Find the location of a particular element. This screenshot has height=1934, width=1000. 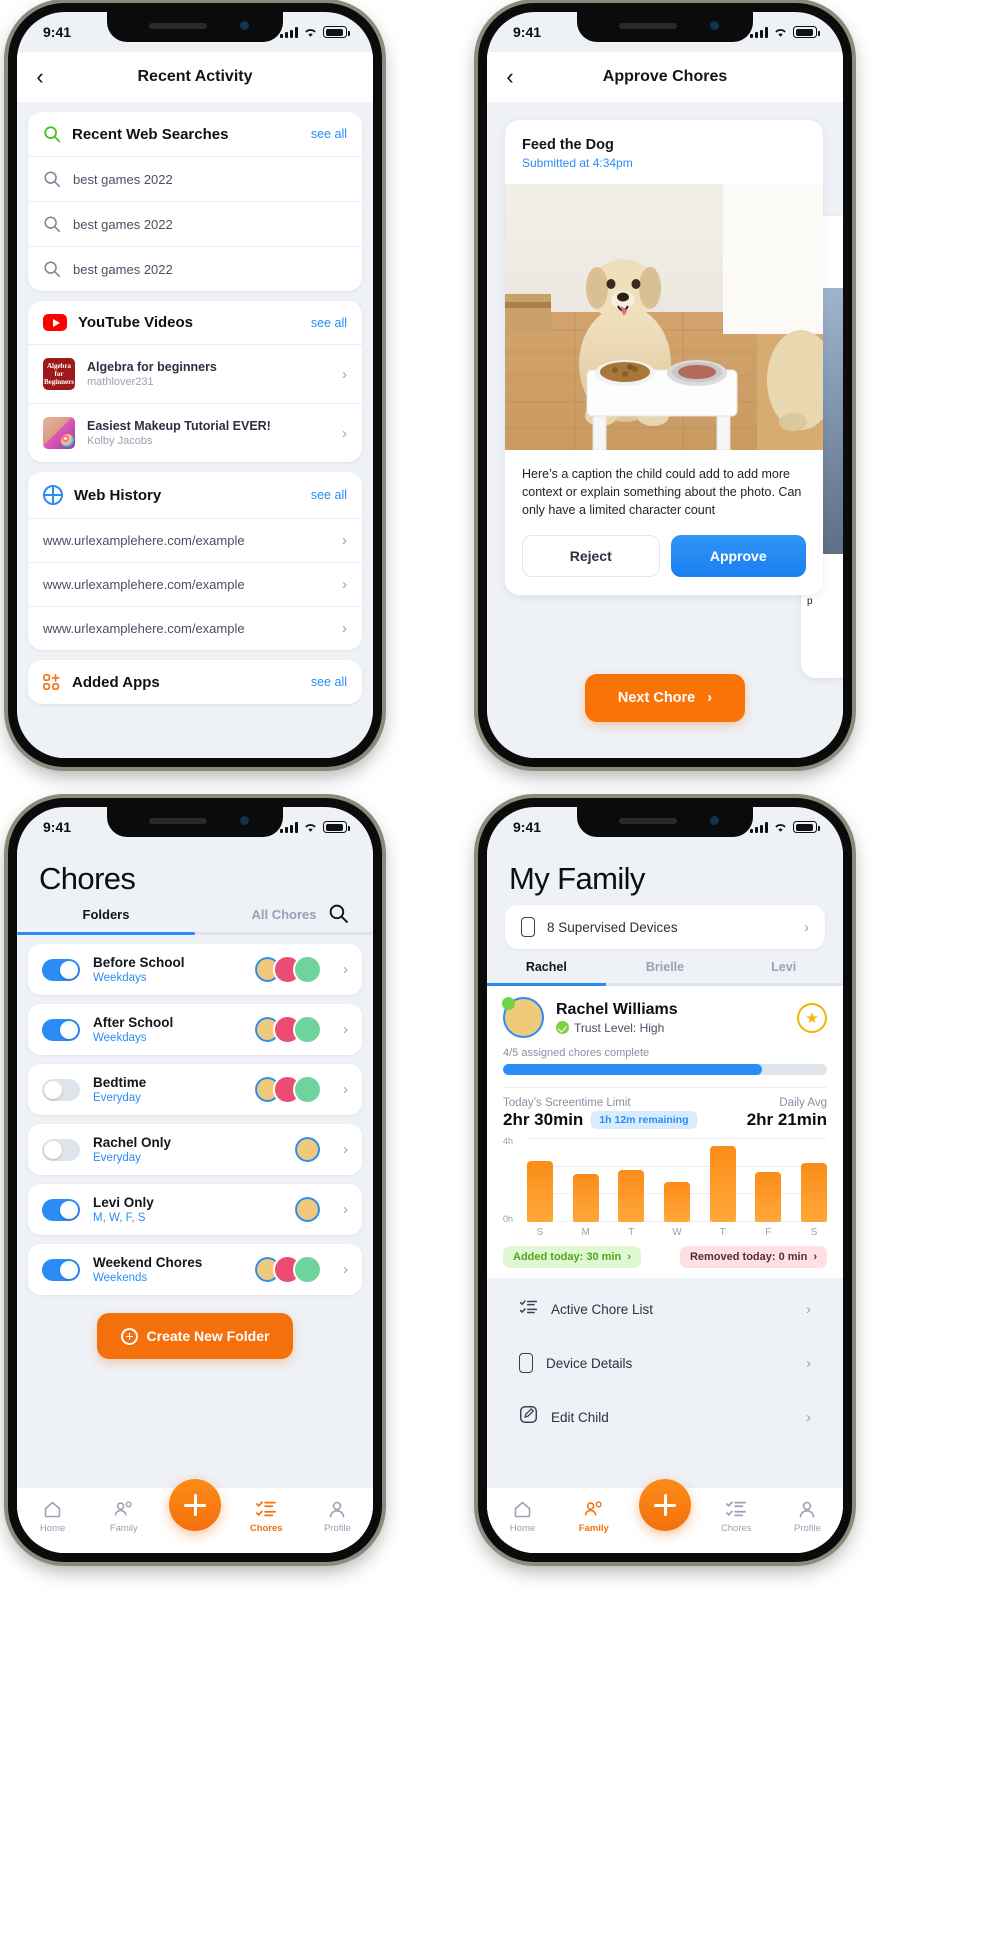

card-header: YouTube Videos see all is located at coordinates (195, 322).